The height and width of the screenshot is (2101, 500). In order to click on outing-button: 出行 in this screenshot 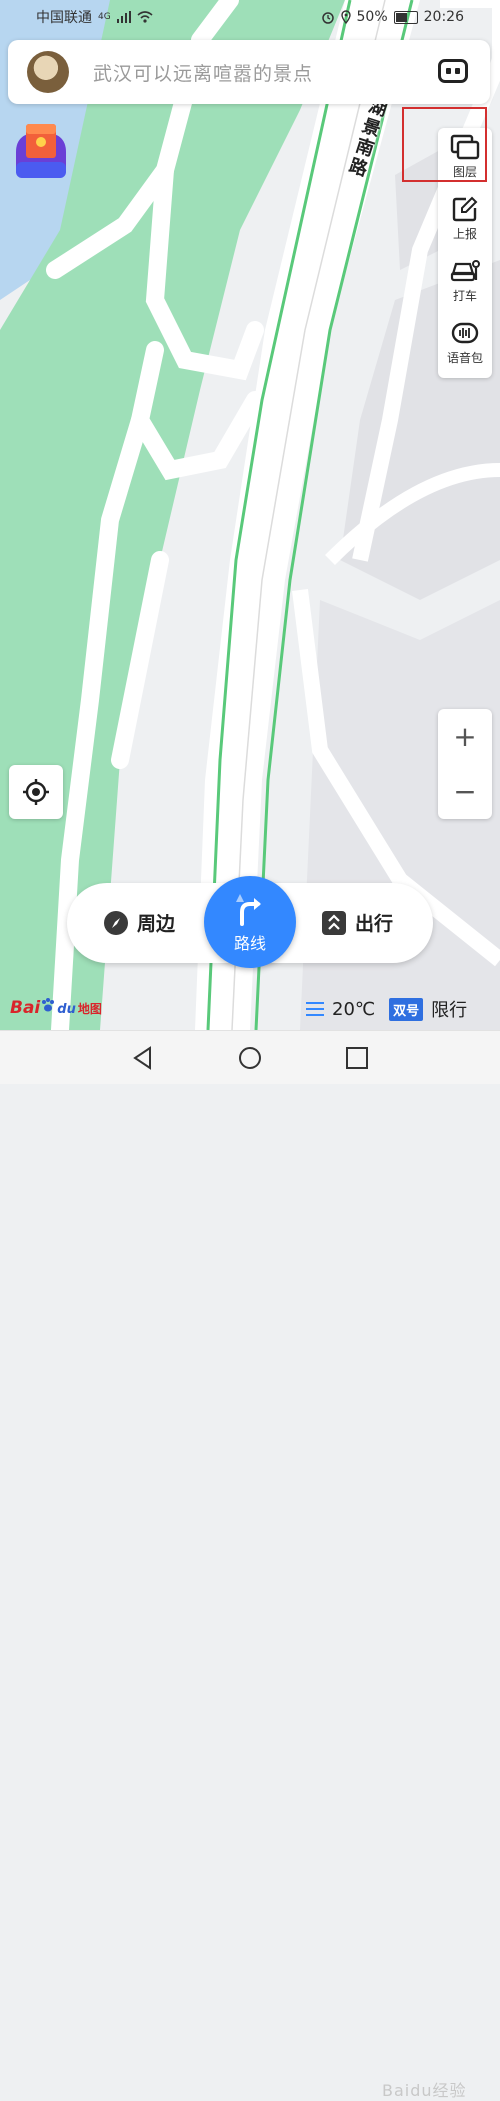, I will do `click(357, 922)`.